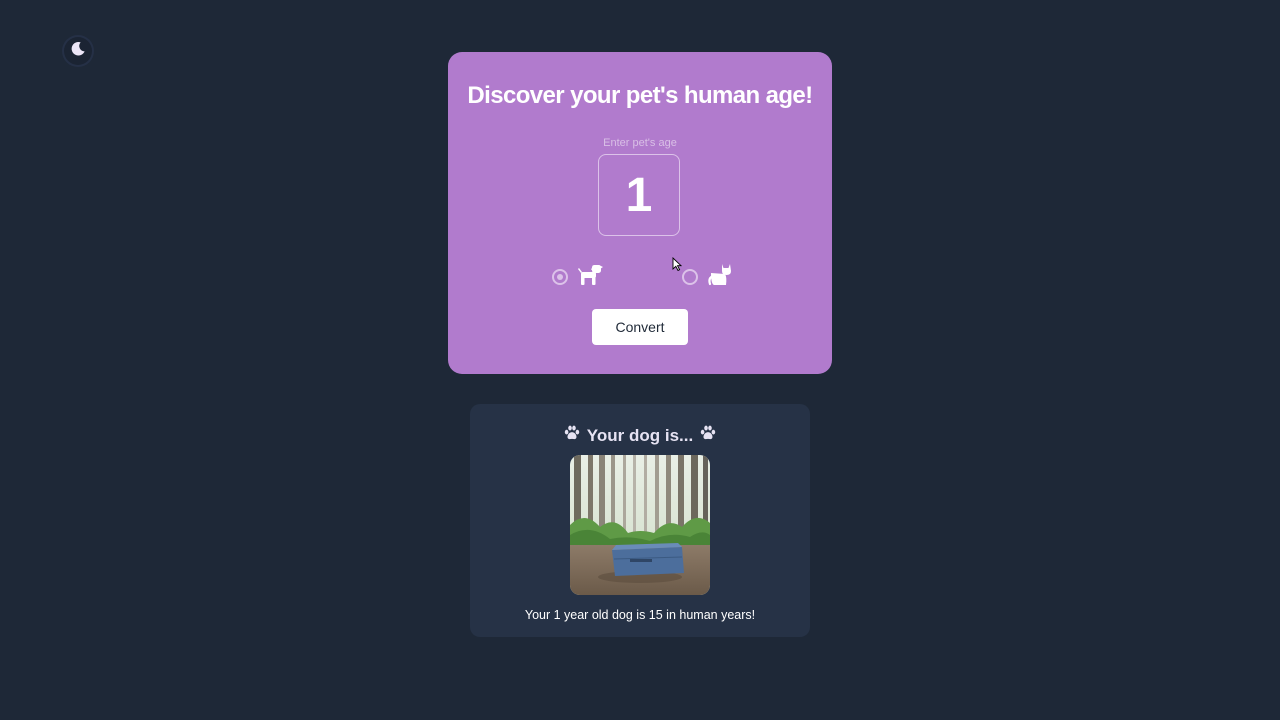 This screenshot has width=1280, height=720. What do you see at coordinates (640, 327) in the screenshot?
I see `convert-button: Convert` at bounding box center [640, 327].